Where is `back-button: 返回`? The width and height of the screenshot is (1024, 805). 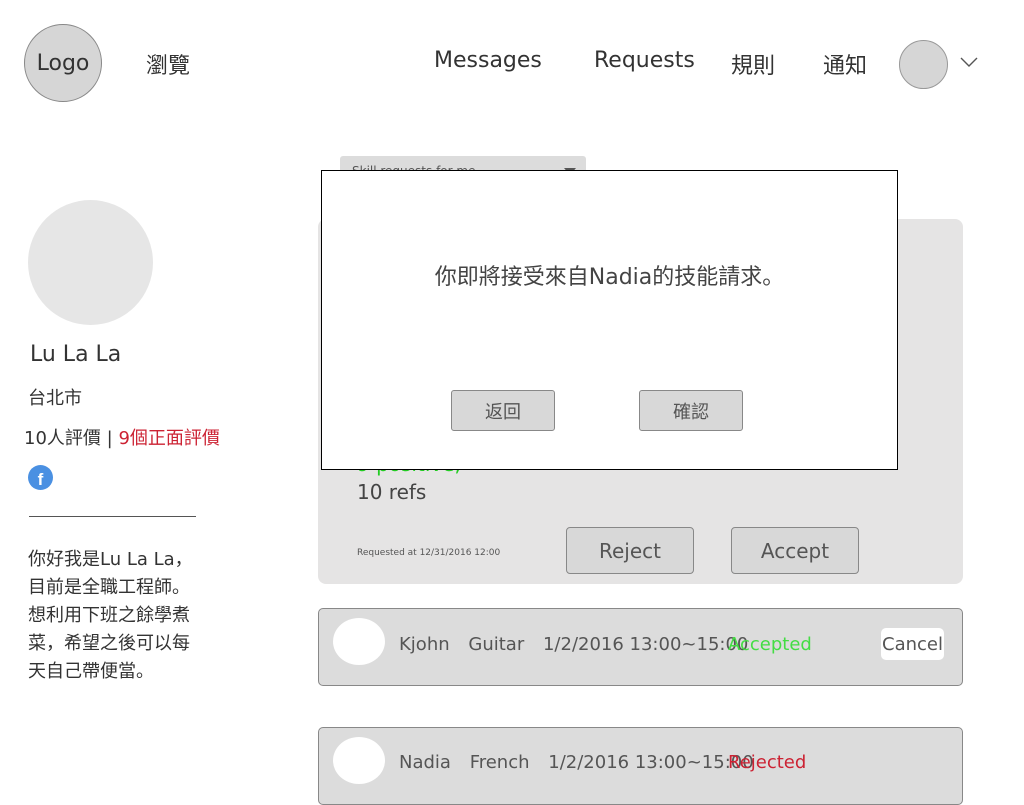
back-button: 返回 is located at coordinates (503, 410).